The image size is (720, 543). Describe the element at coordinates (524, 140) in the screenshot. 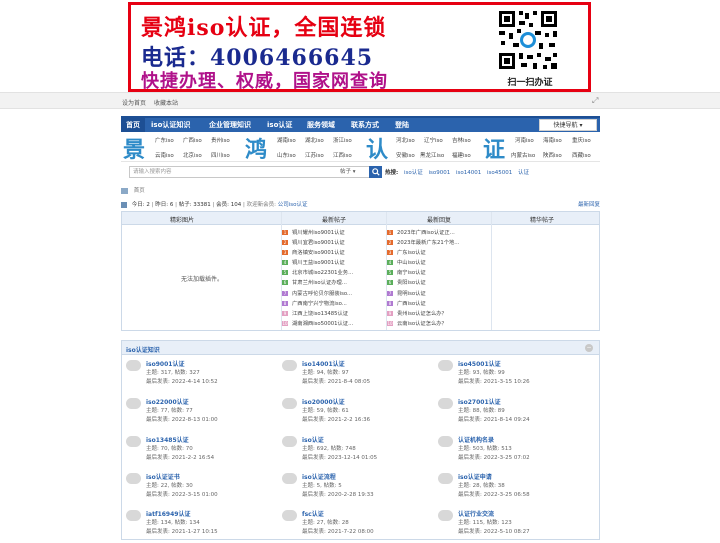

I see `city-link: 河南iso` at that location.